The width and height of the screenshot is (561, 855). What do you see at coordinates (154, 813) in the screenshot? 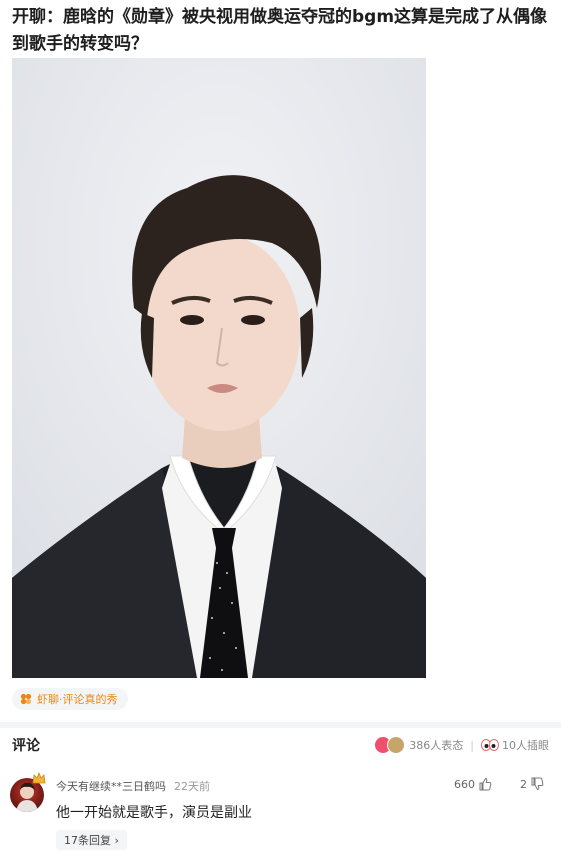
I see `comment-text: 他一开始就是歌手，演员是副业` at bounding box center [154, 813].